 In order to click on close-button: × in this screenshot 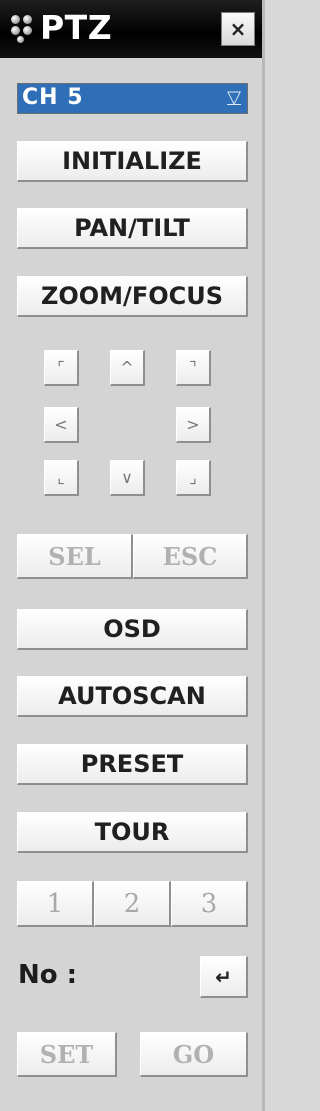, I will do `click(238, 29)`.